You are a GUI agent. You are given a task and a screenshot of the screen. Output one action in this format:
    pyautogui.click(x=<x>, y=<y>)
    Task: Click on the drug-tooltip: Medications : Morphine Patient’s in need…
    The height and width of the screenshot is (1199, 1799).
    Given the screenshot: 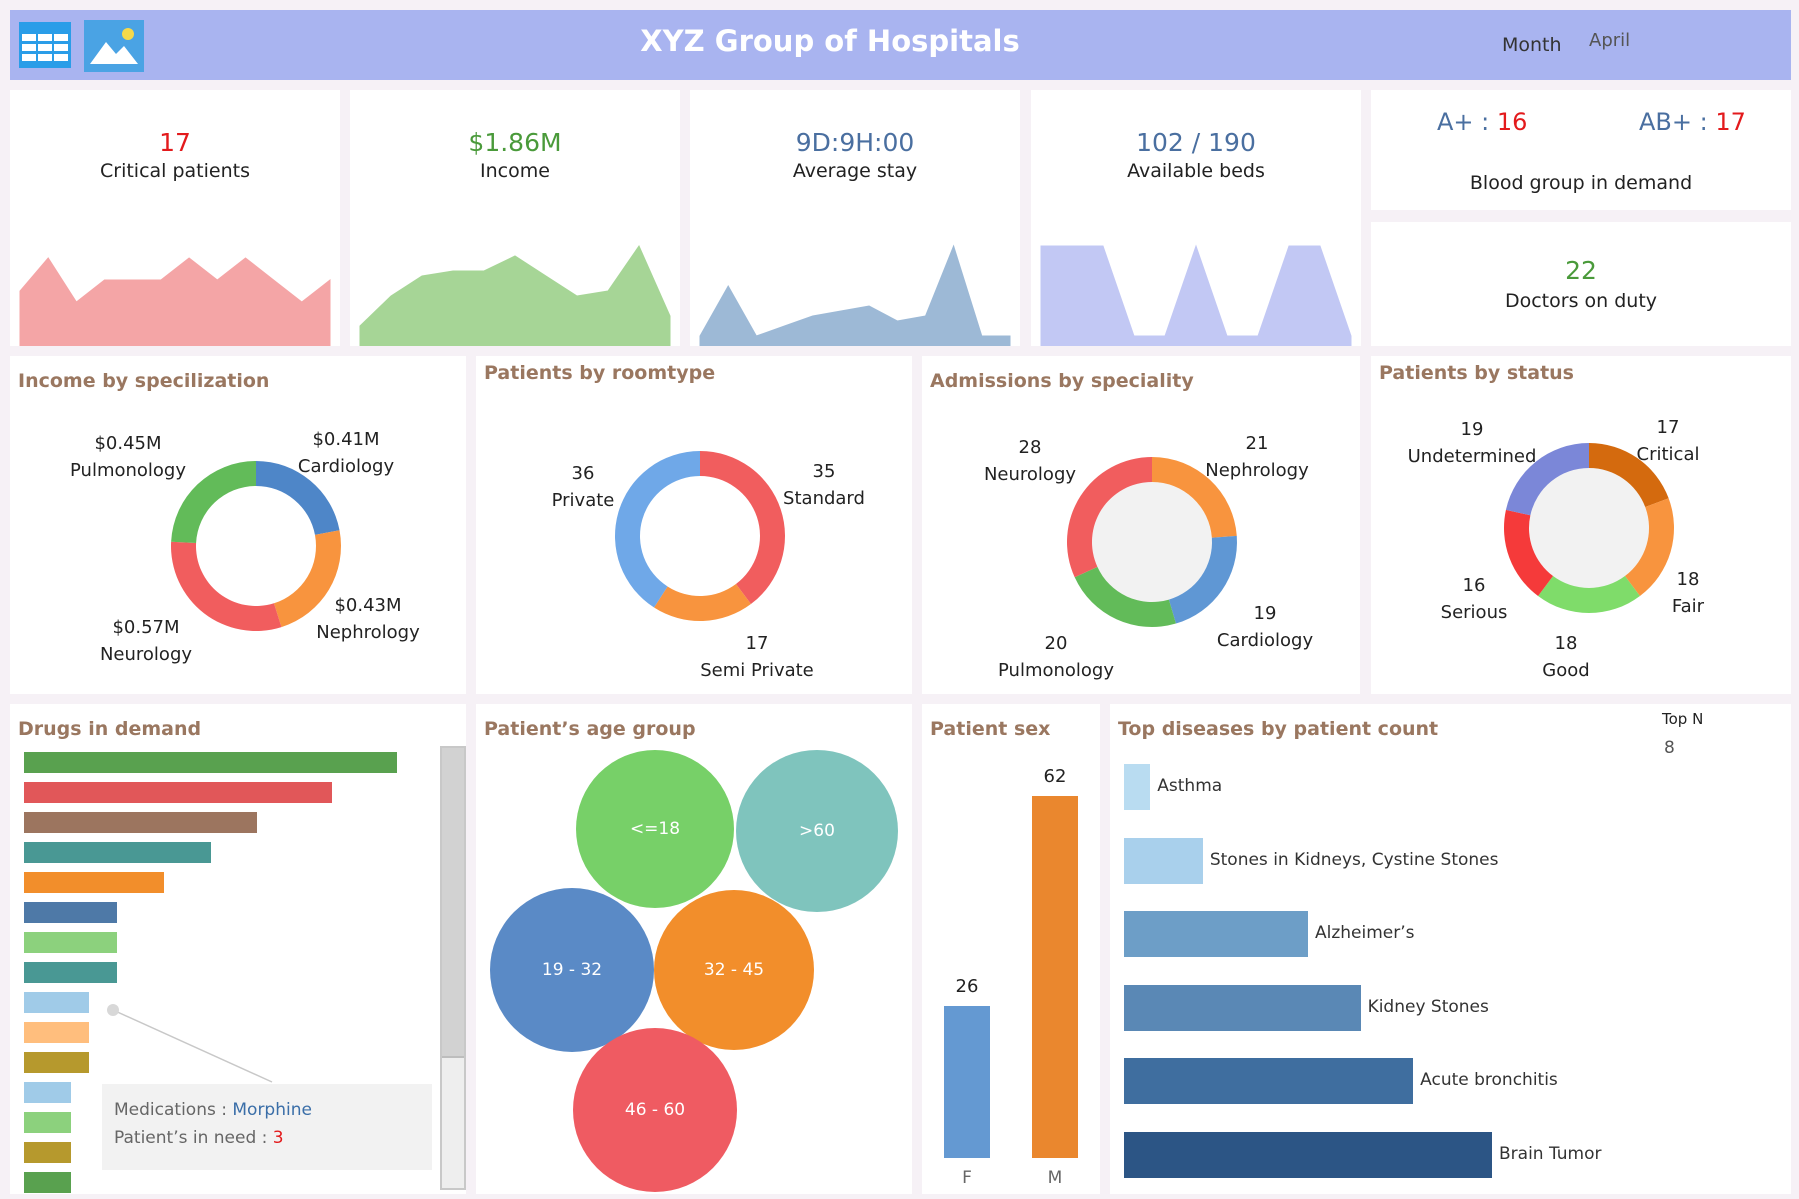 What is the action you would take?
    pyautogui.click(x=267, y=1127)
    